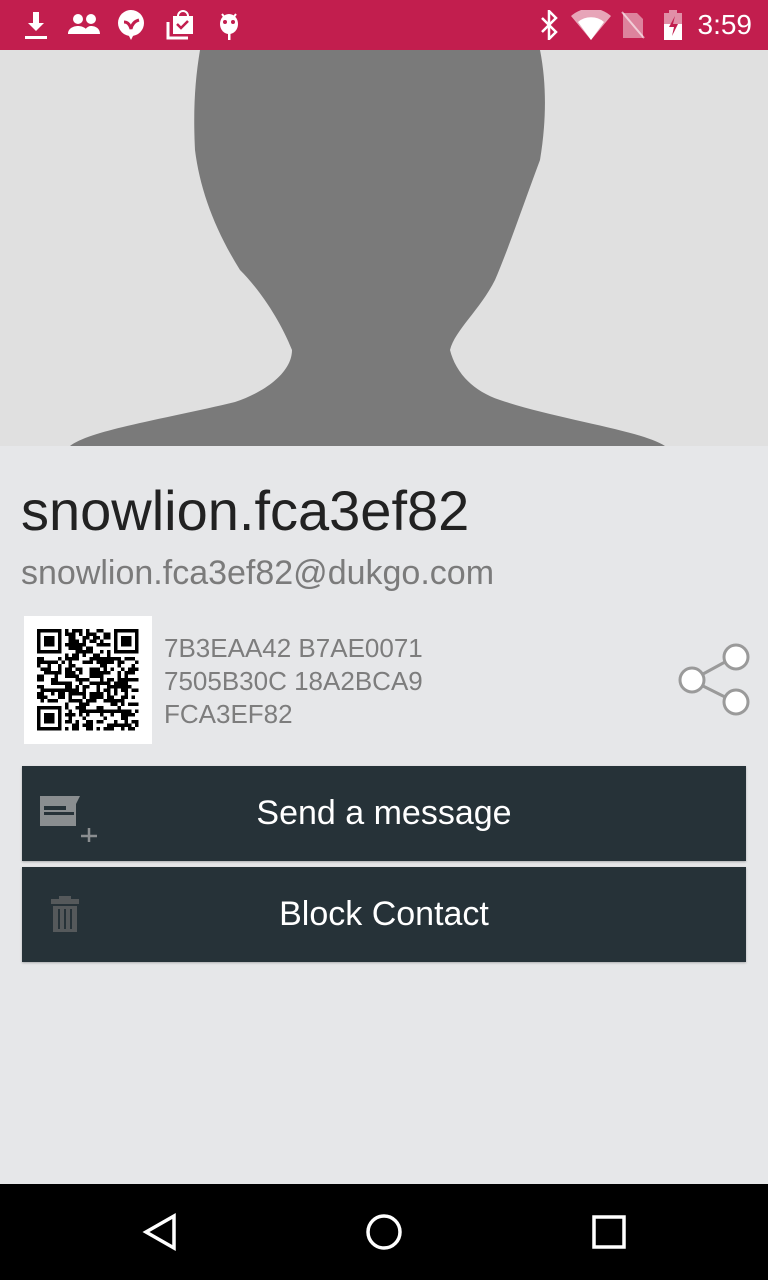  What do you see at coordinates (673, 25) in the screenshot?
I see `battery-charging-icon` at bounding box center [673, 25].